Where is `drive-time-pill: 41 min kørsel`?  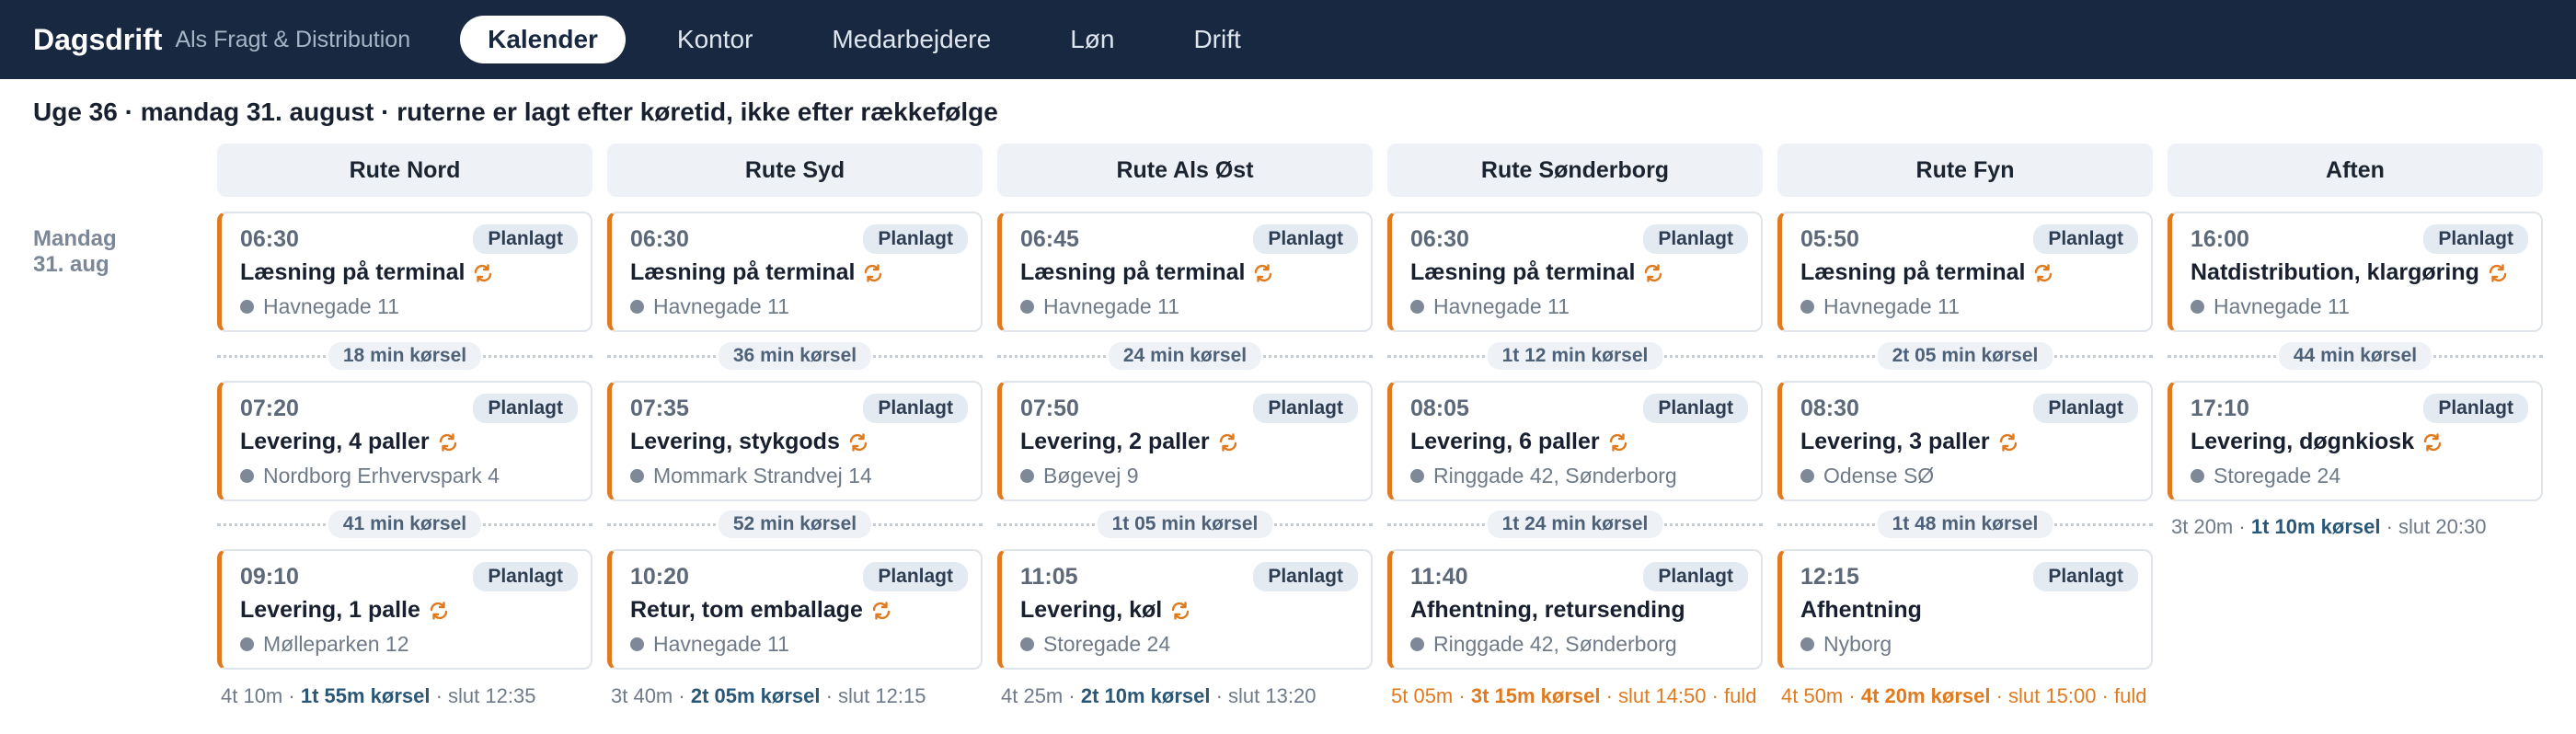
drive-time-pill: 41 min kørsel is located at coordinates (405, 524).